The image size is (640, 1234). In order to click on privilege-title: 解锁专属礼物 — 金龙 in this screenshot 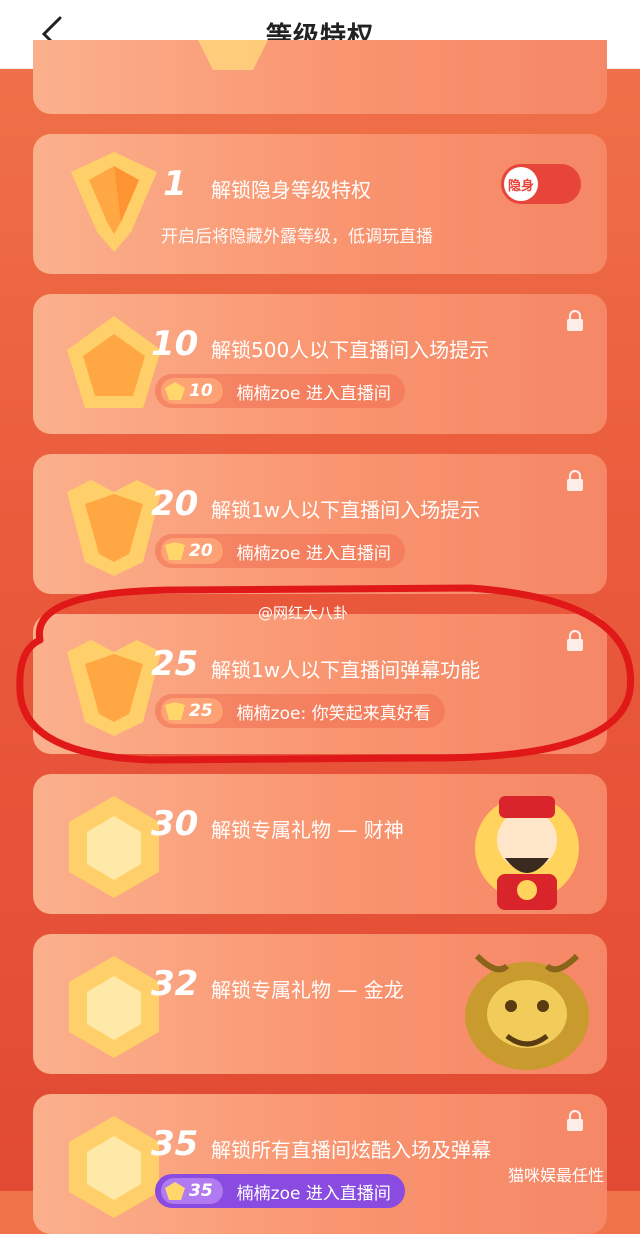, I will do `click(307, 990)`.